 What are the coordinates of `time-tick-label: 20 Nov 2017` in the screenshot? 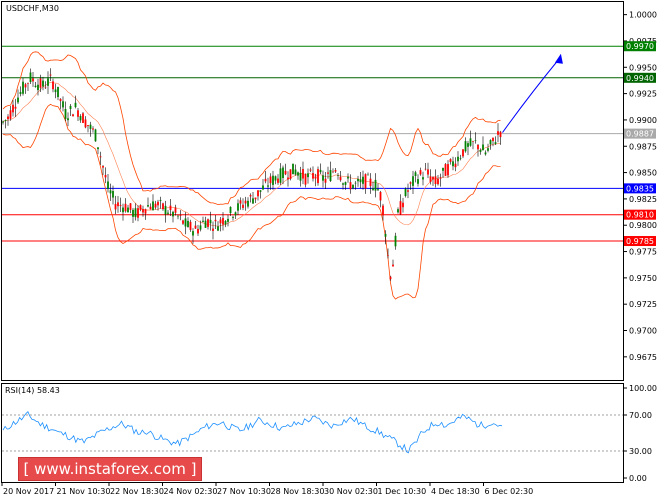 It's located at (28, 491).